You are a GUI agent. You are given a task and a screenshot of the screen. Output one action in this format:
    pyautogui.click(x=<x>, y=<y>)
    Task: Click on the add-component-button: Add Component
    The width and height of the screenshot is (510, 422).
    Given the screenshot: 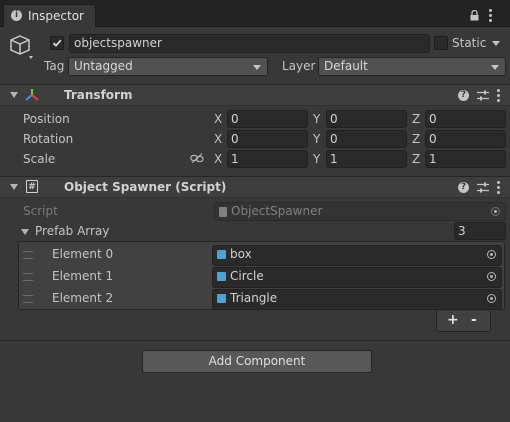 What is the action you would take?
    pyautogui.click(x=257, y=361)
    